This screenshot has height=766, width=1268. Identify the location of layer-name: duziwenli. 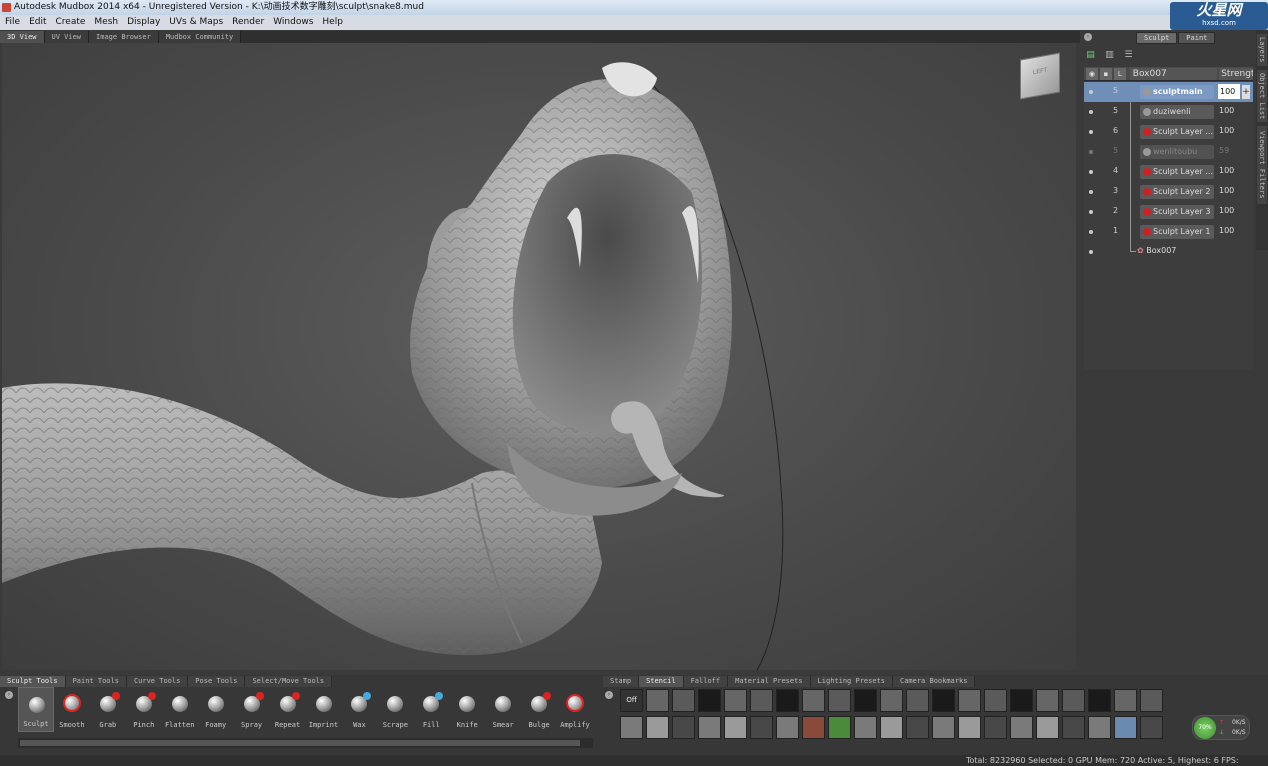
(1177, 112).